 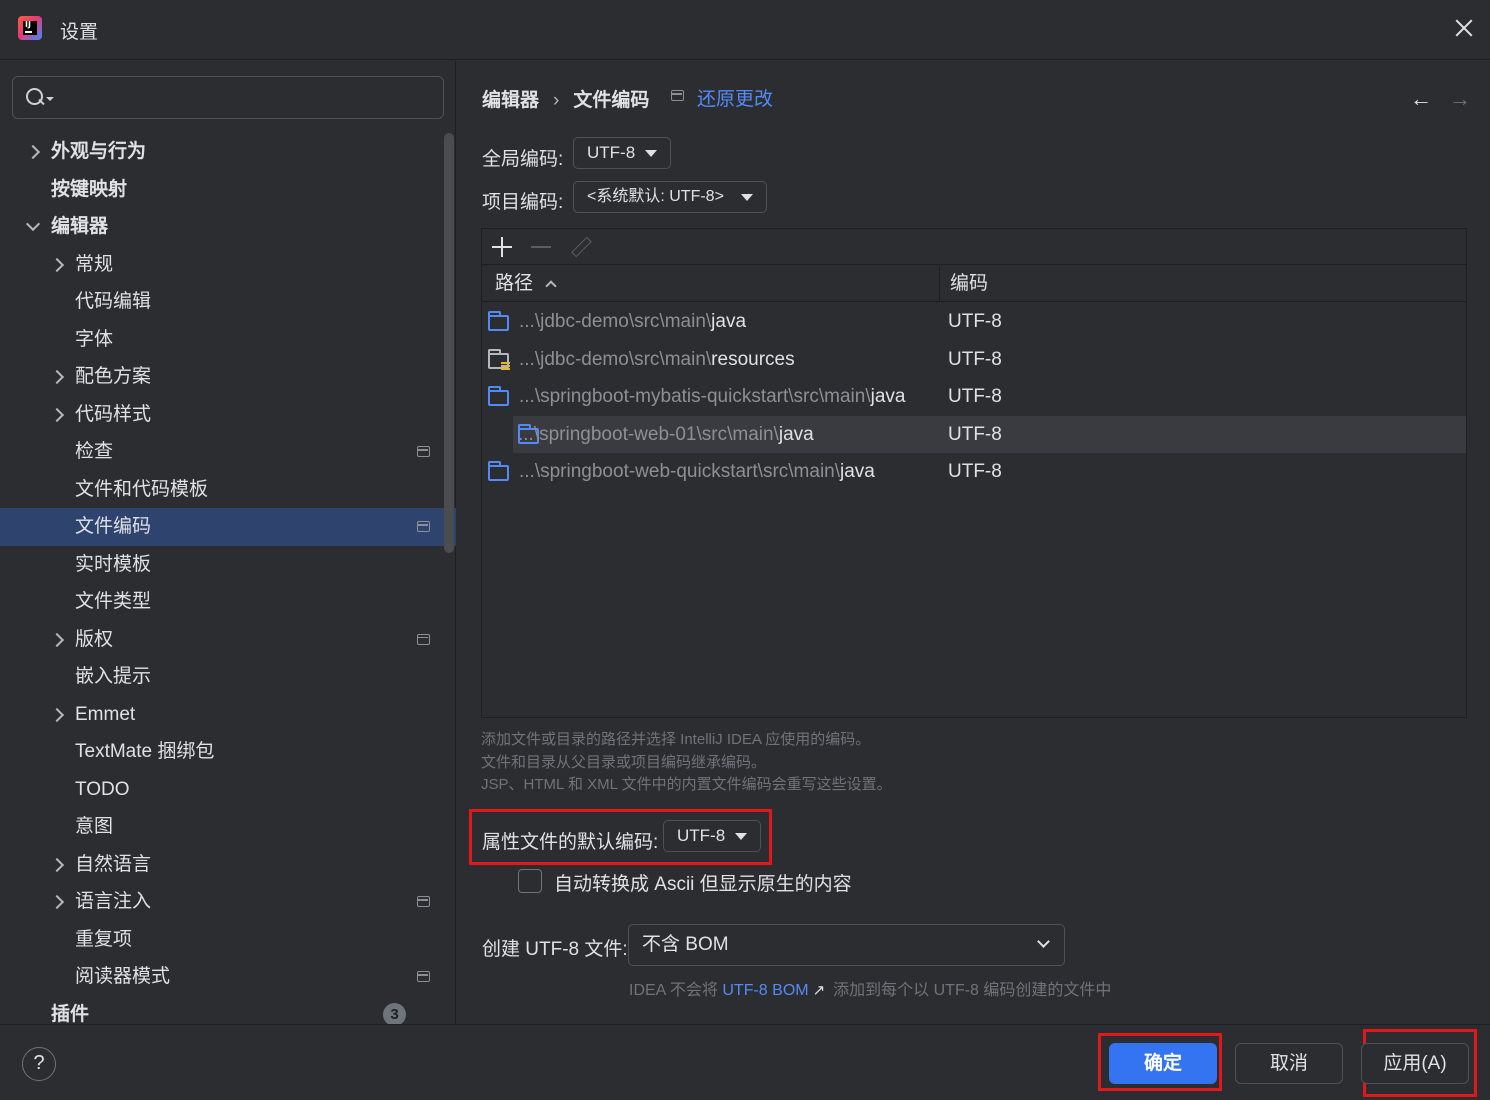 What do you see at coordinates (221, 827) in the screenshot?
I see `sidebar-item: 意图` at bounding box center [221, 827].